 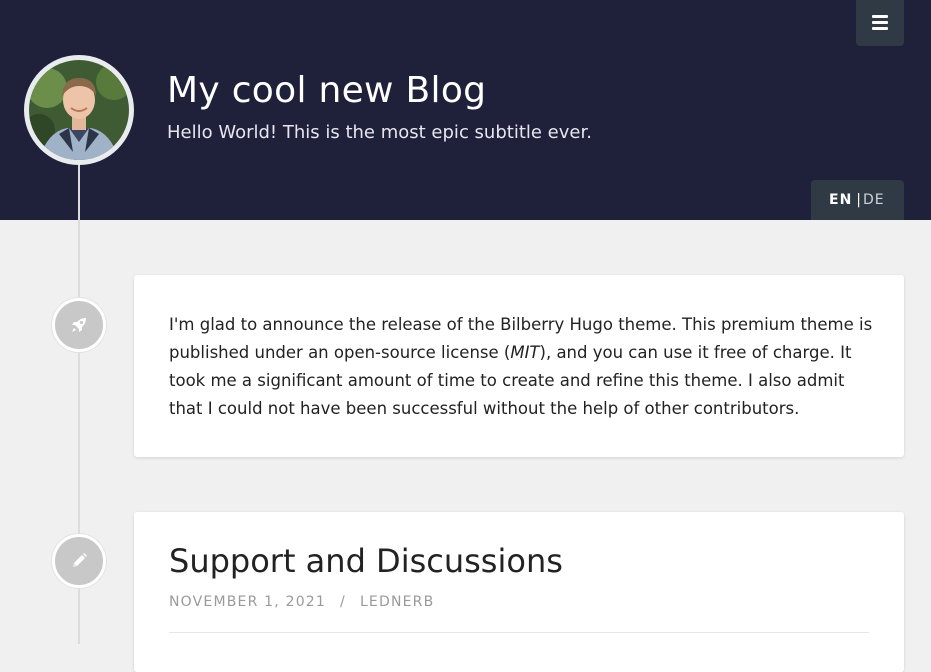 I want to click on avatar, so click(x=79, y=110).